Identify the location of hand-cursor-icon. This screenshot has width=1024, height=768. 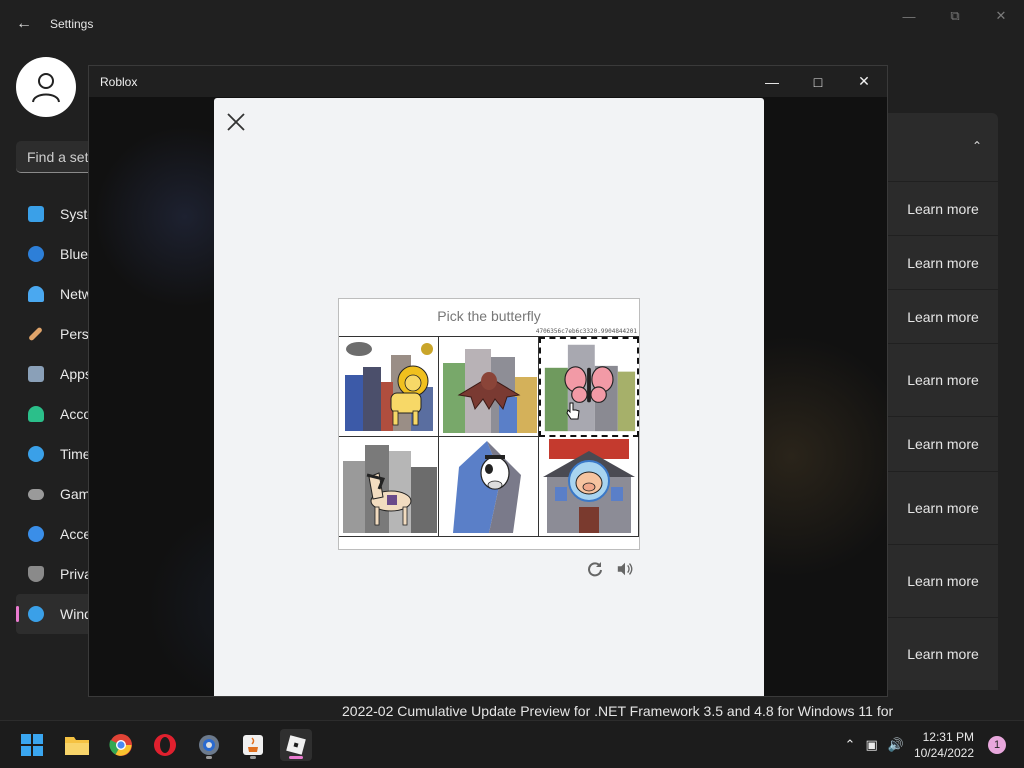
(573, 411).